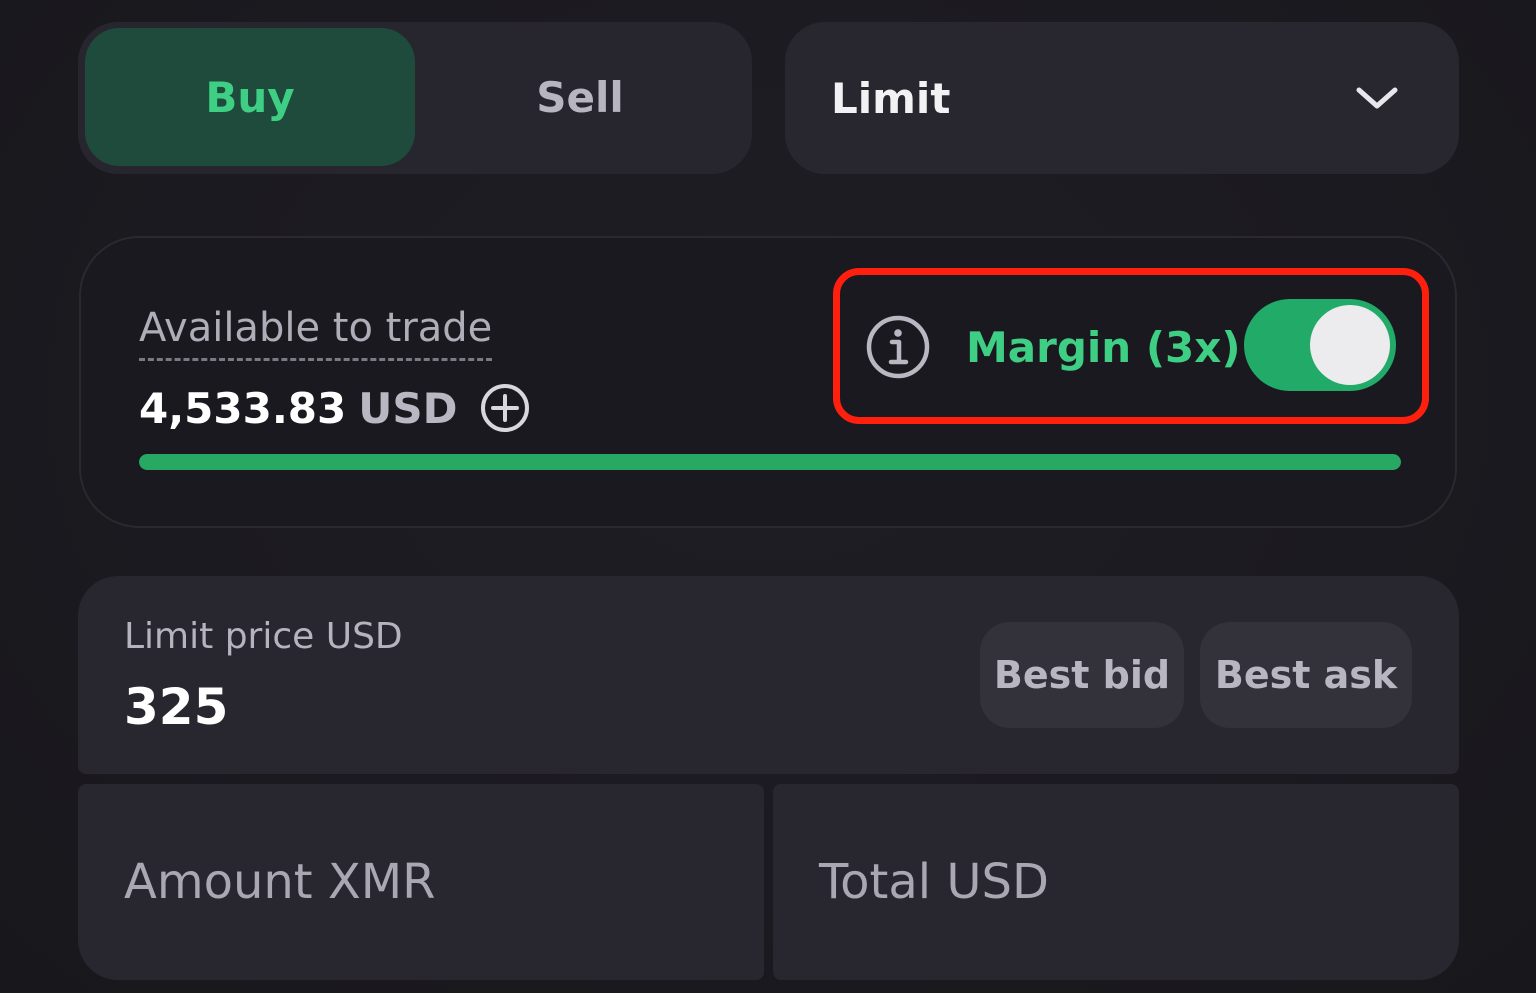  Describe the element at coordinates (243, 408) in the screenshot. I see `available-amount: 4,533.83` at that location.